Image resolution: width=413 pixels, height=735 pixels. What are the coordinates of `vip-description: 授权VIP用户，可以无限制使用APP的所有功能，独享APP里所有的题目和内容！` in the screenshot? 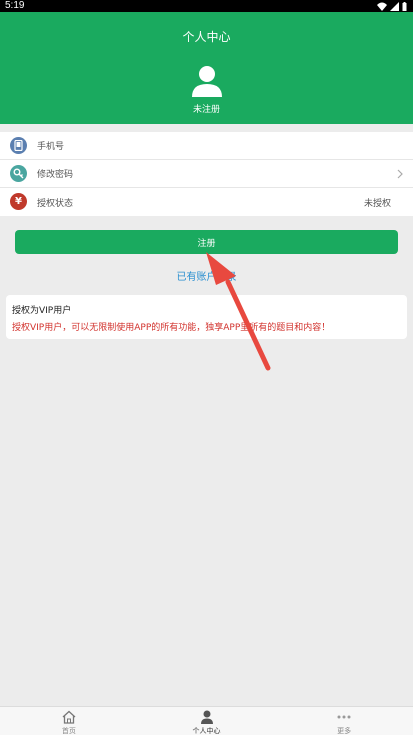 It's located at (171, 328).